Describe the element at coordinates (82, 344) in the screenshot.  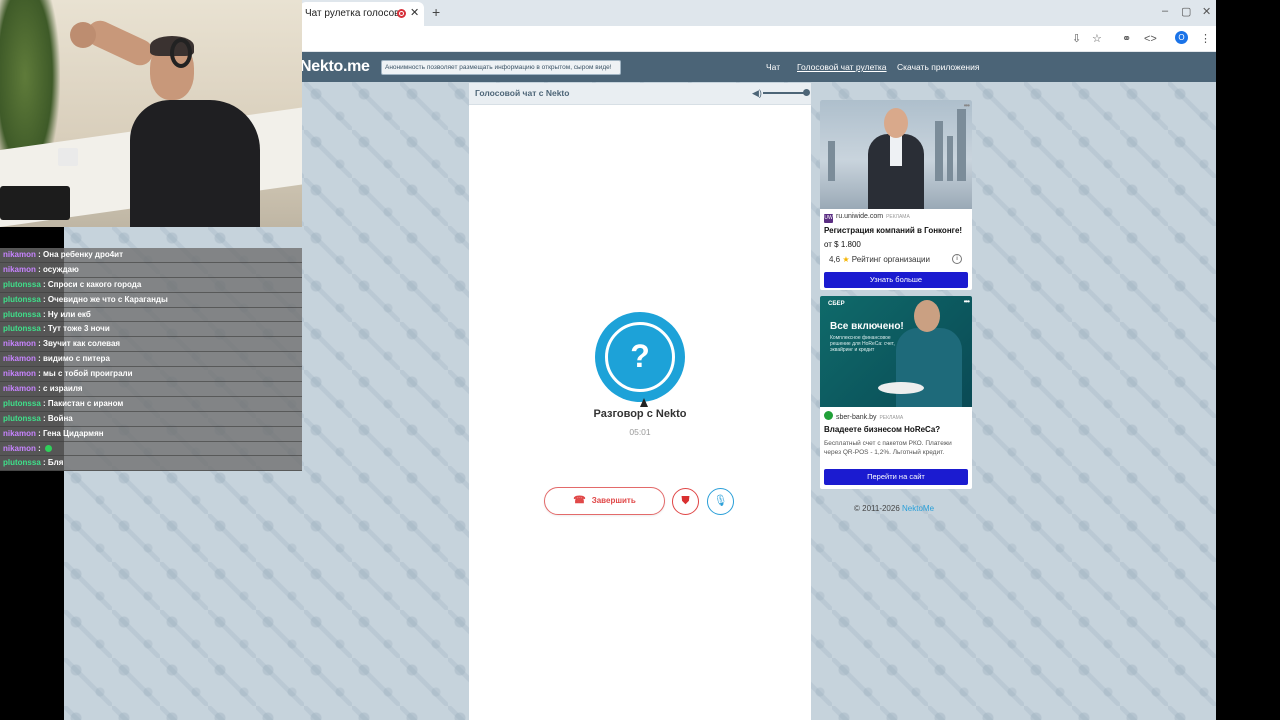
I see `chat-text: Звучит как солевая` at that location.